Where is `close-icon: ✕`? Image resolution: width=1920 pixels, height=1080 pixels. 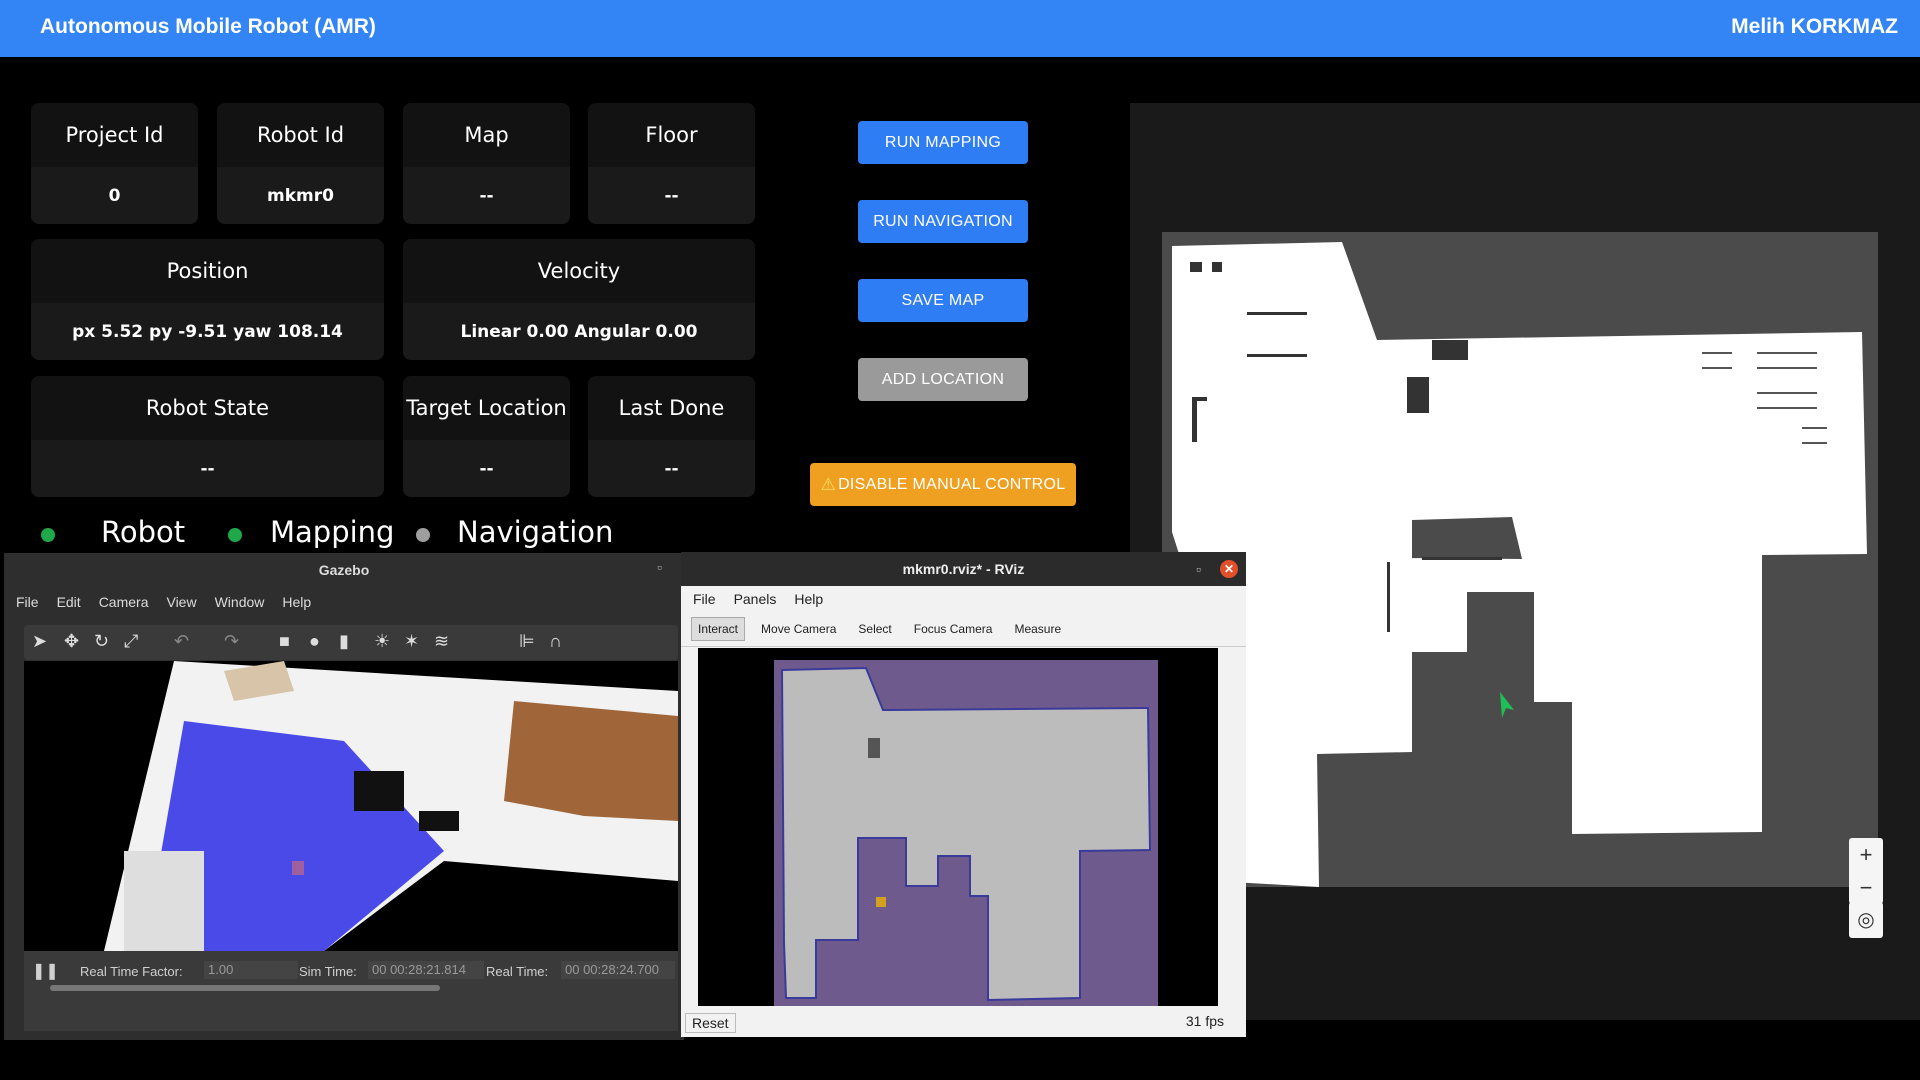
close-icon: ✕ is located at coordinates (1229, 569).